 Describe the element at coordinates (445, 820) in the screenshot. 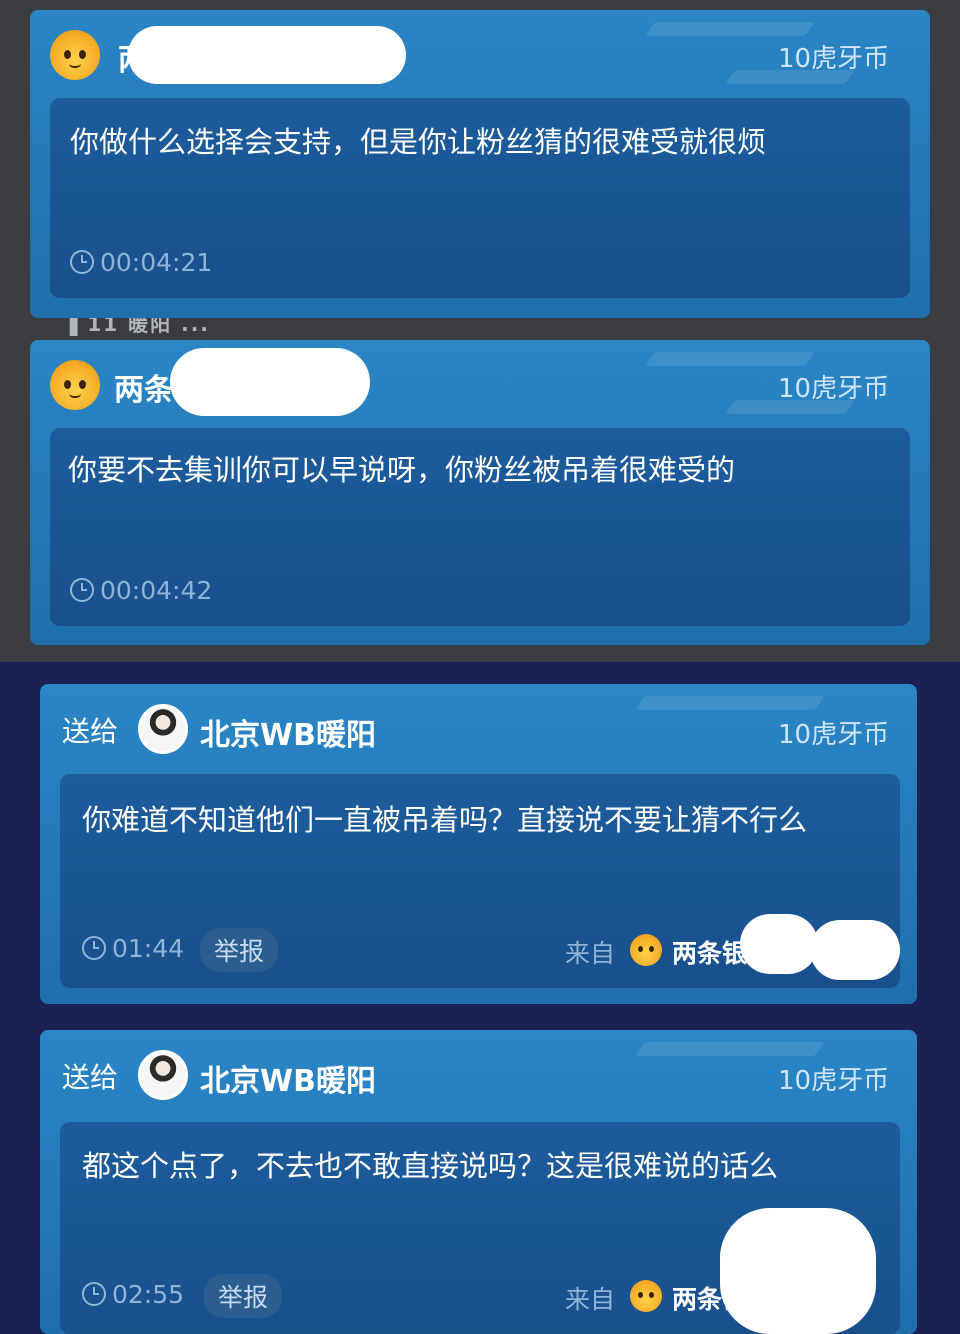

I see `message-text: 你难道不知道他们一直被吊着吗？直接说不要让猜不行么` at that location.